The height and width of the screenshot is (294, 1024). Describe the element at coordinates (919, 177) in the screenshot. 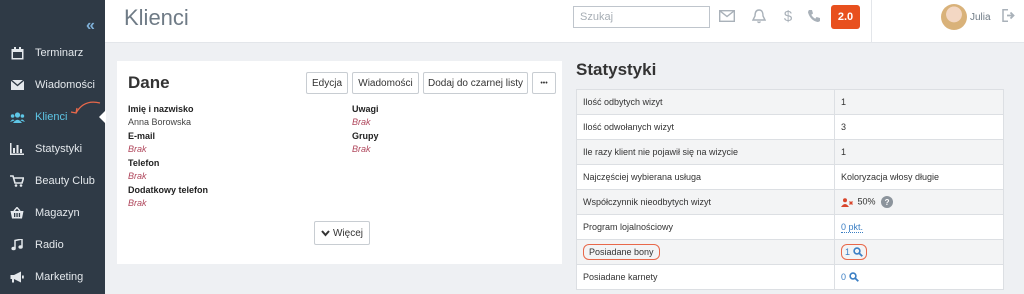

I see `stat-value: Koloryzacja włosy długie` at that location.